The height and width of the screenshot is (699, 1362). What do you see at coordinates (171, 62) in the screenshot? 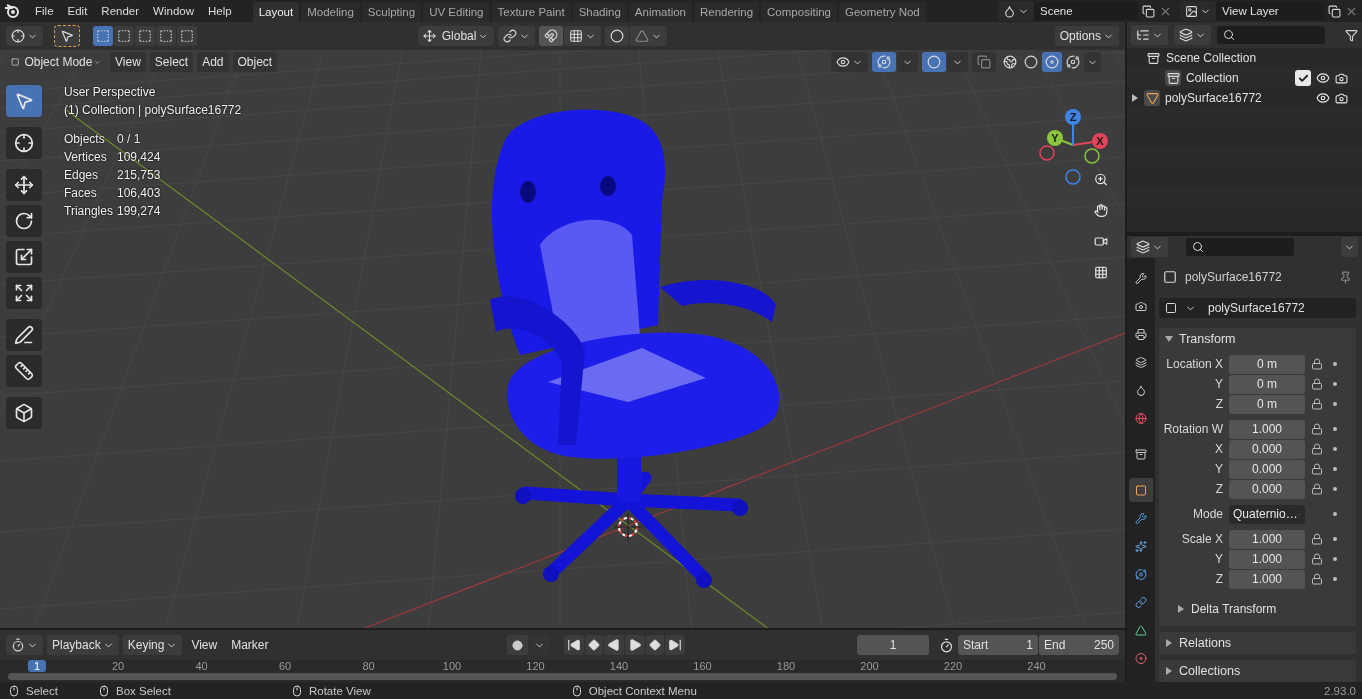
I see `menu-button: Select` at bounding box center [171, 62].